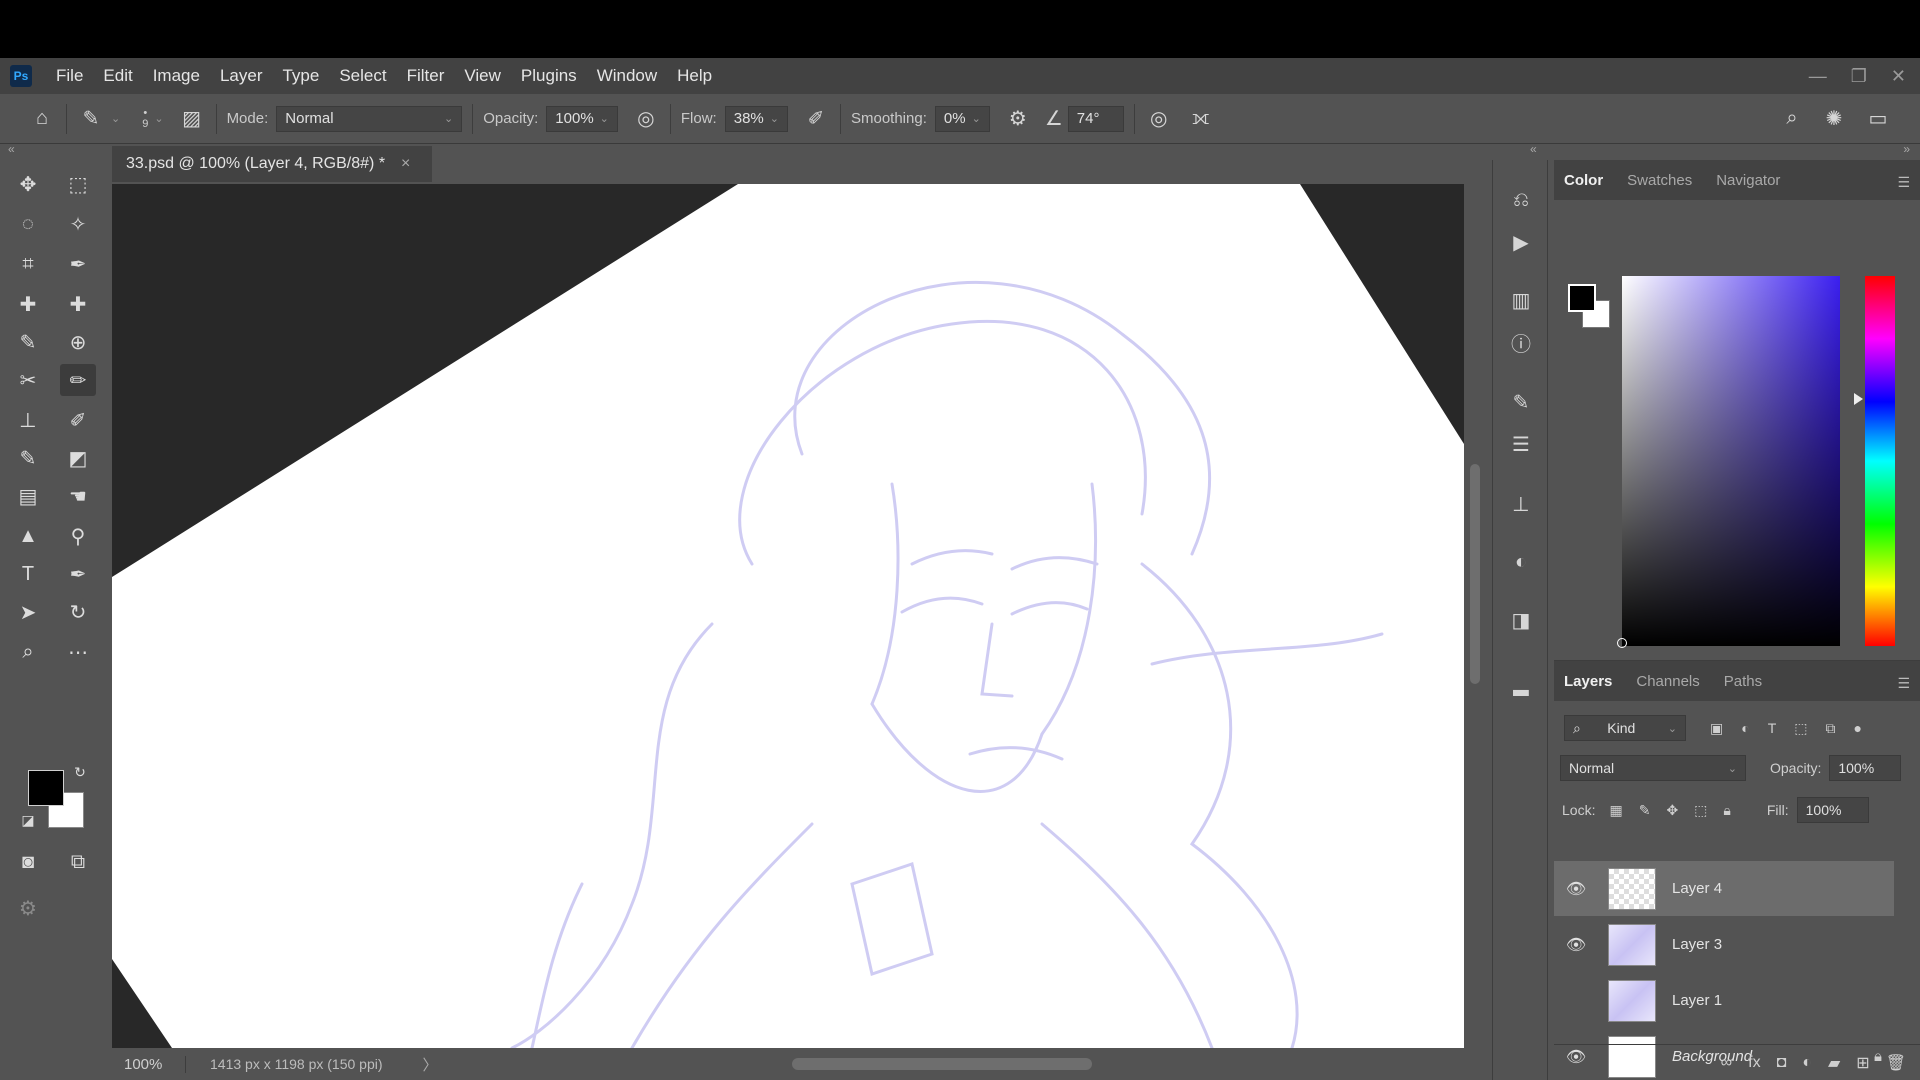  I want to click on filter-smart-object-icon: ⧉, so click(1831, 728).